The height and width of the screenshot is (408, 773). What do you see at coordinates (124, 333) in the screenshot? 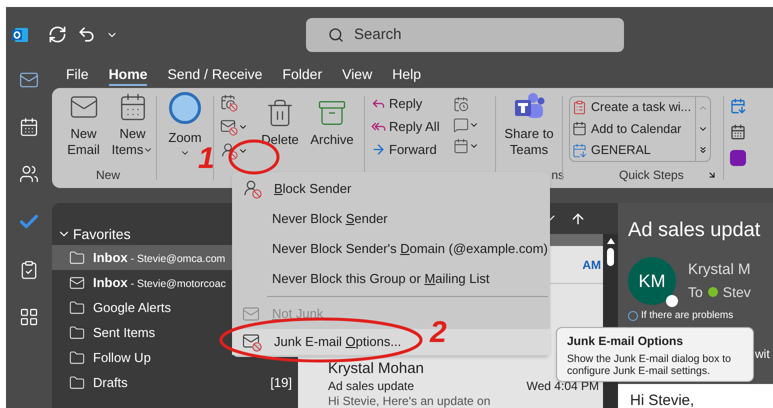
I see `folder-name: Sent Items` at bounding box center [124, 333].